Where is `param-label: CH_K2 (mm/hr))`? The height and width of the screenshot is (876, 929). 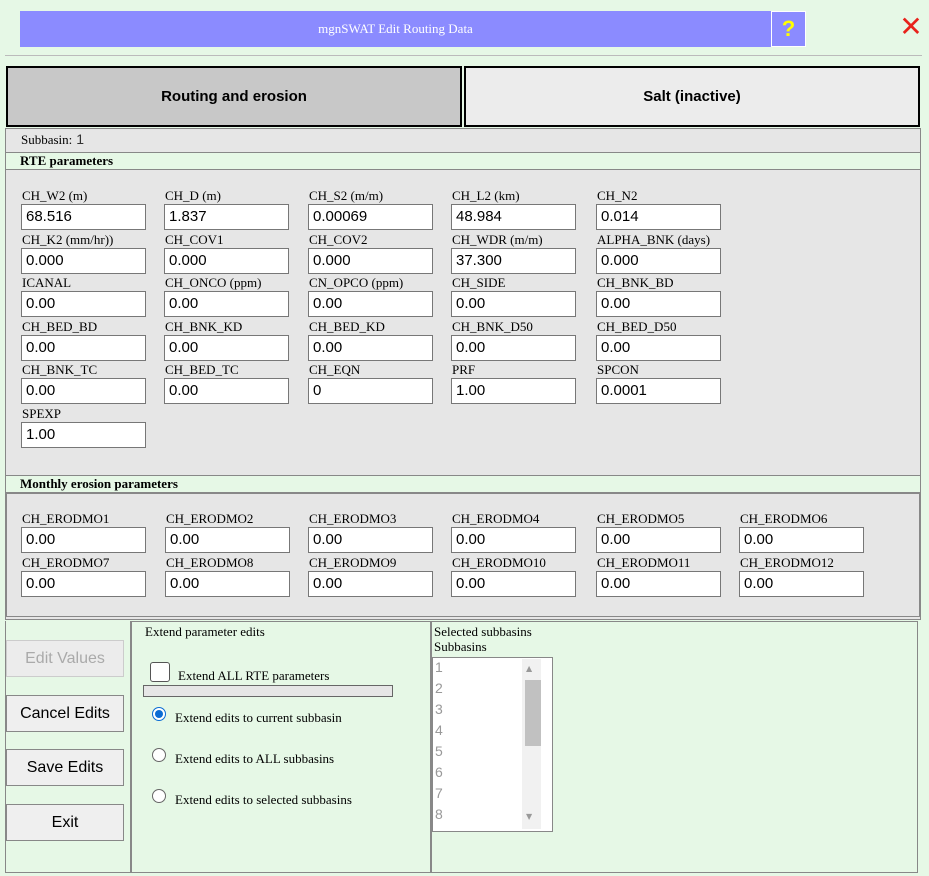 param-label: CH_K2 (mm/hr)) is located at coordinates (68, 239).